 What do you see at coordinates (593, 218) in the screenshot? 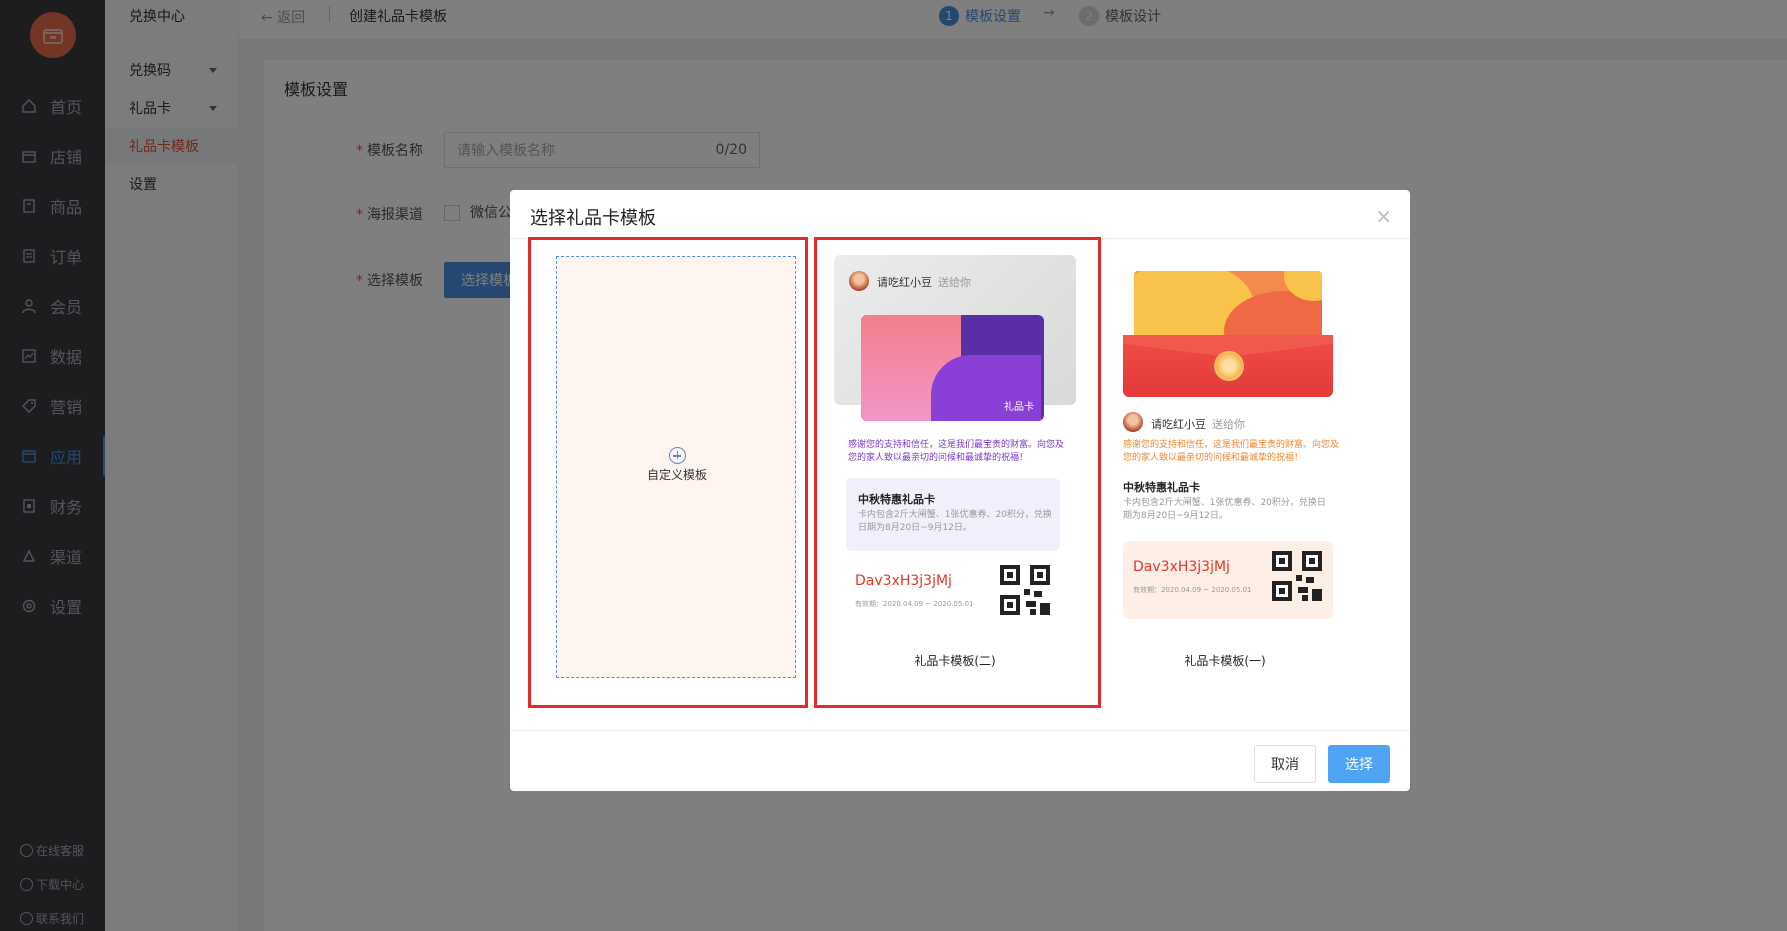
I see `dialog-title: 选择礼品卡模板` at bounding box center [593, 218].